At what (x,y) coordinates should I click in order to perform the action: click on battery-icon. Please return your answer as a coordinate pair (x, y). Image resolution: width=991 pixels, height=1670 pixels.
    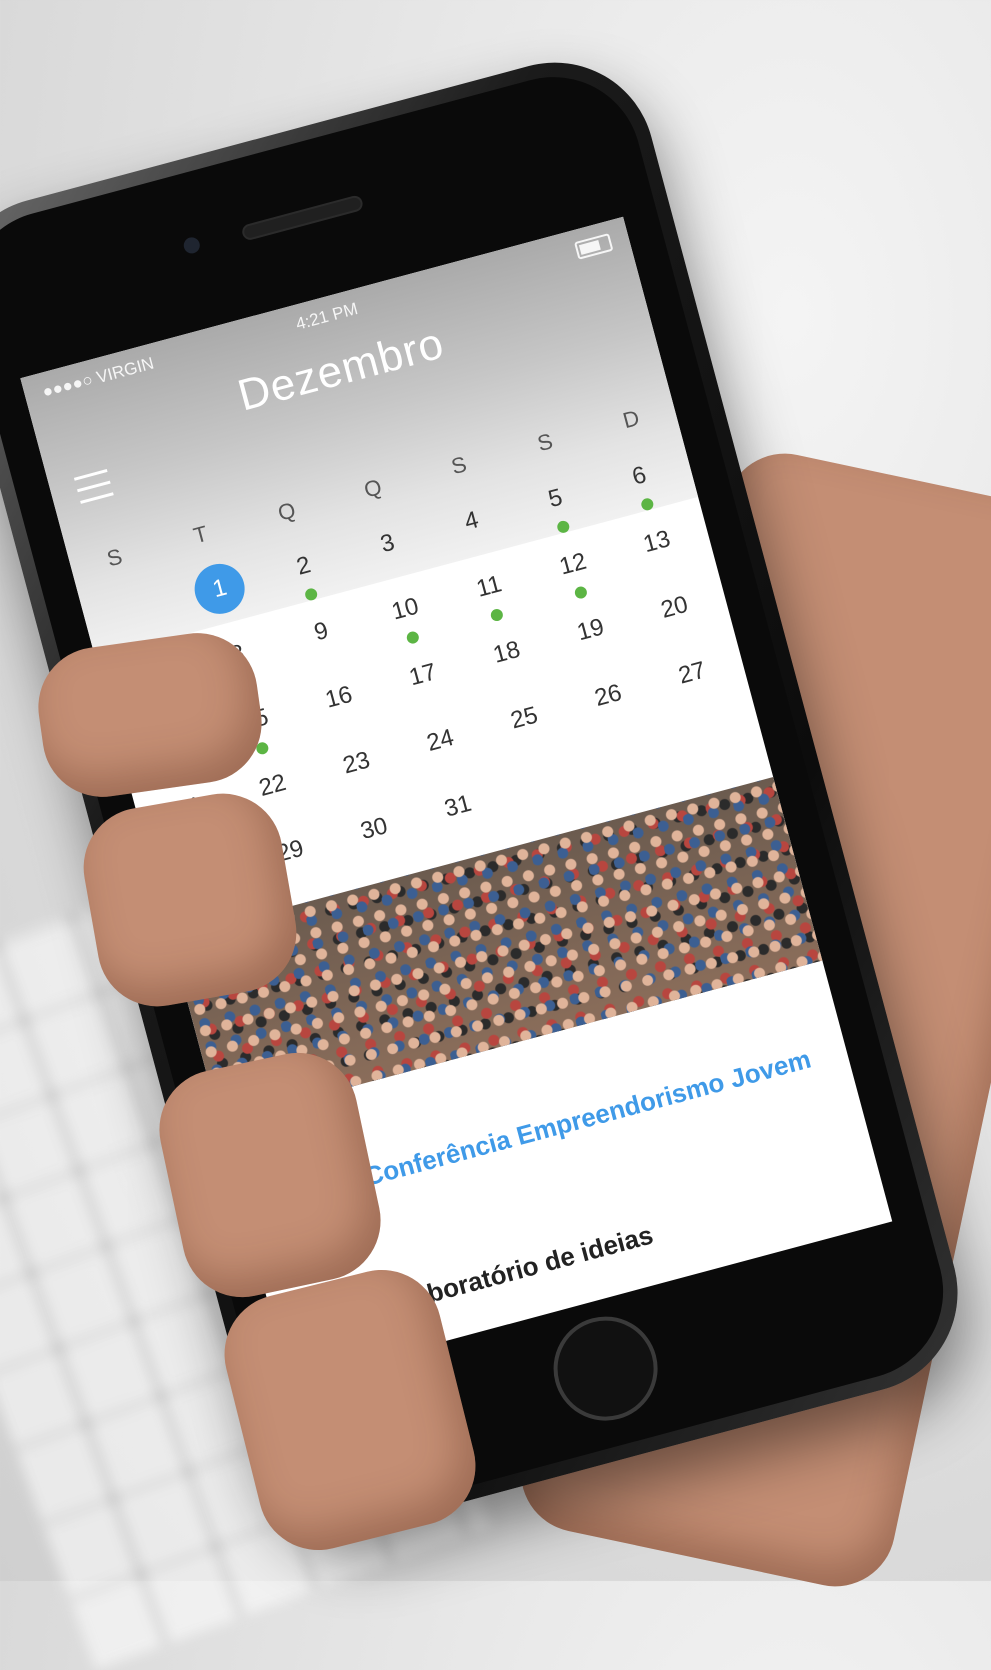
    Looking at the image, I should click on (593, 245).